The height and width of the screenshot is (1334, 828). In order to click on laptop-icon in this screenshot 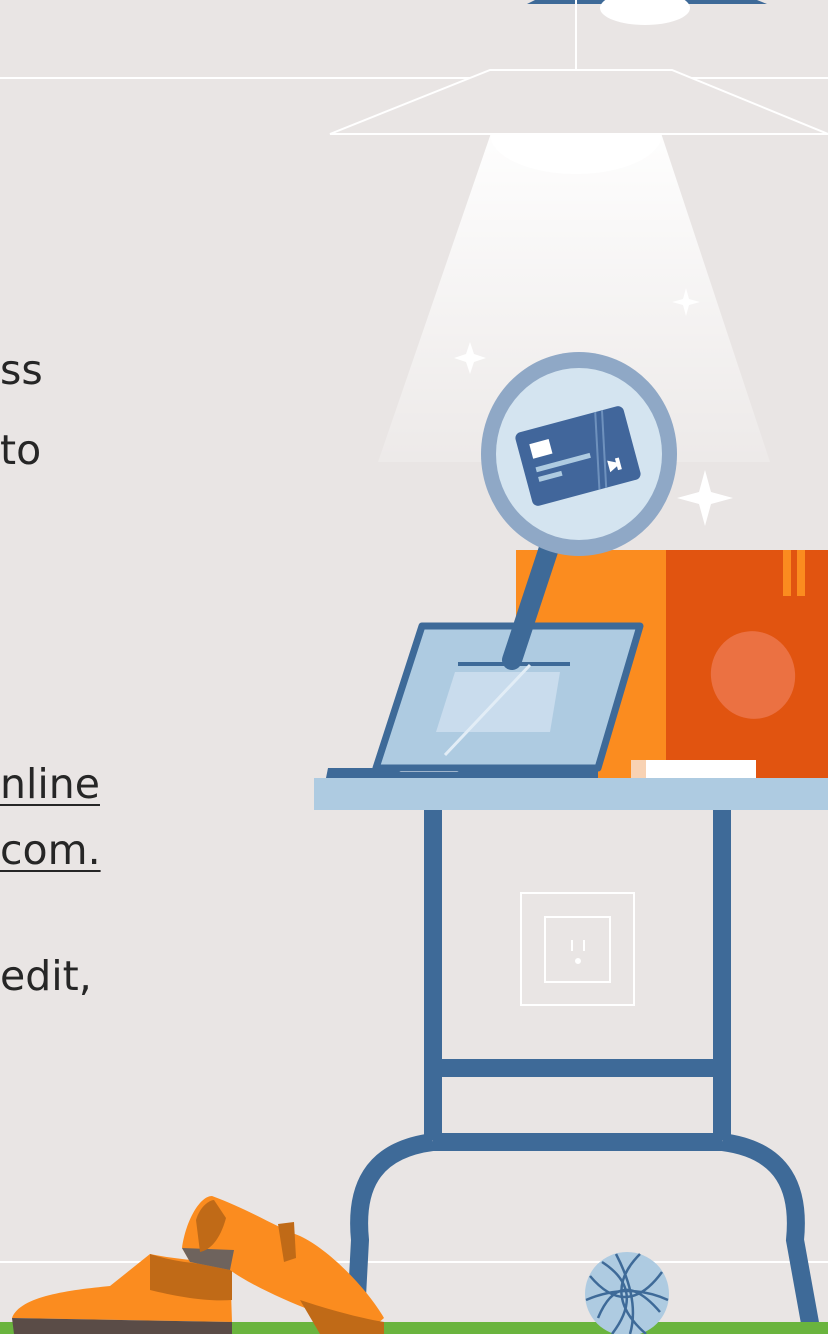, I will do `click(485, 700)`.